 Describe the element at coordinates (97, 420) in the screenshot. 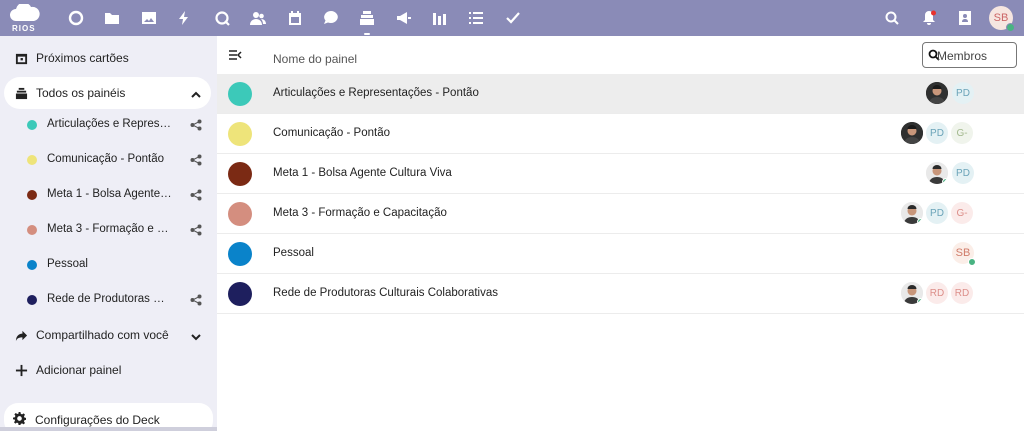

I see `deck-settings-label: Configurações do Deck` at that location.